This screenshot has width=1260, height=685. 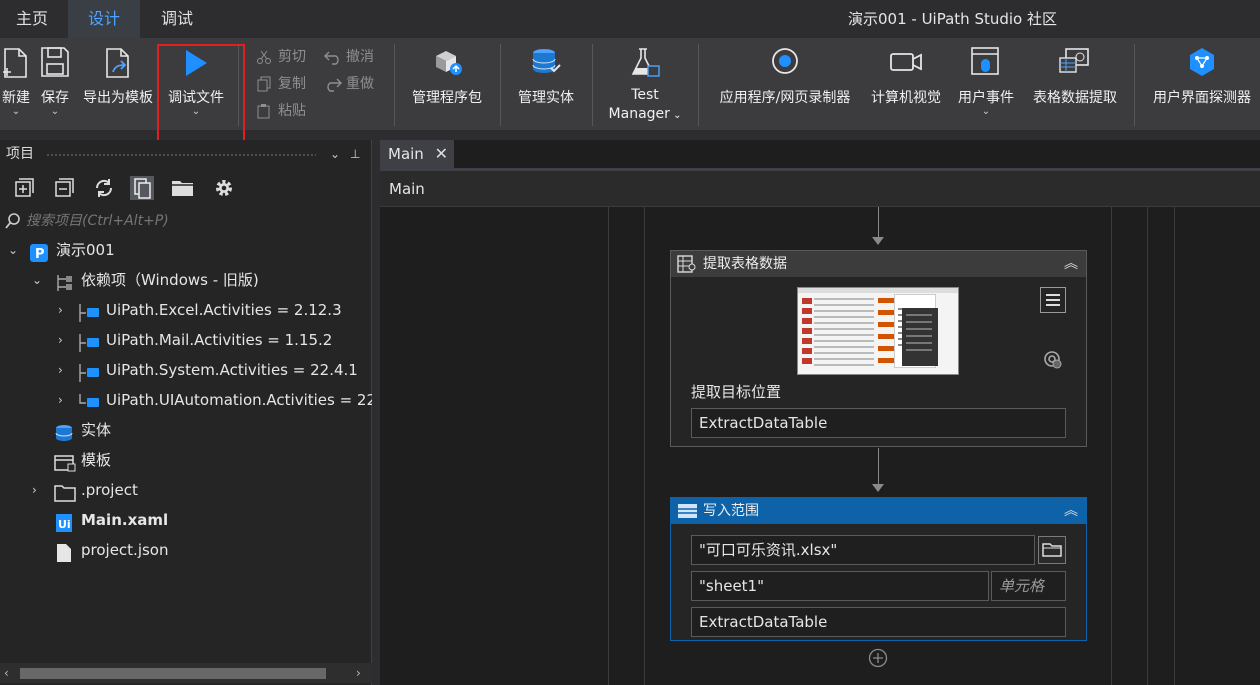 What do you see at coordinates (186, 460) in the screenshot?
I see `tree-item-templates: 模板` at bounding box center [186, 460].